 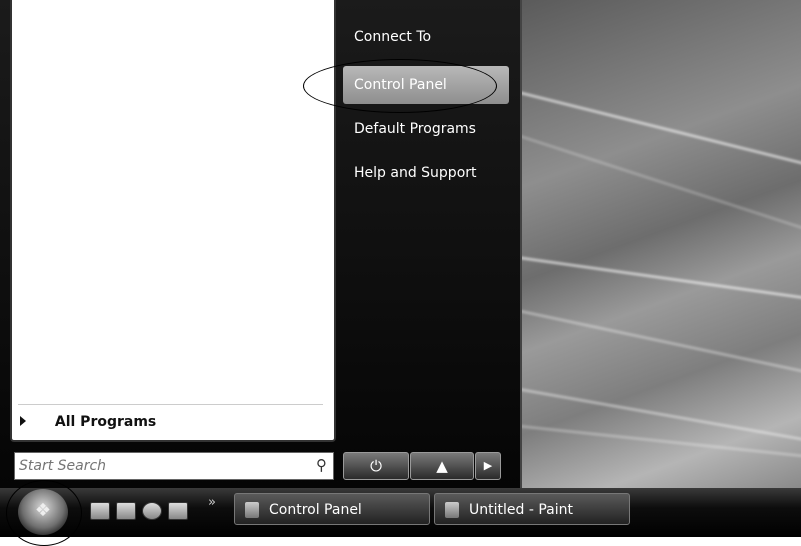 I want to click on all-programs-label: All Programs, so click(x=105, y=422).